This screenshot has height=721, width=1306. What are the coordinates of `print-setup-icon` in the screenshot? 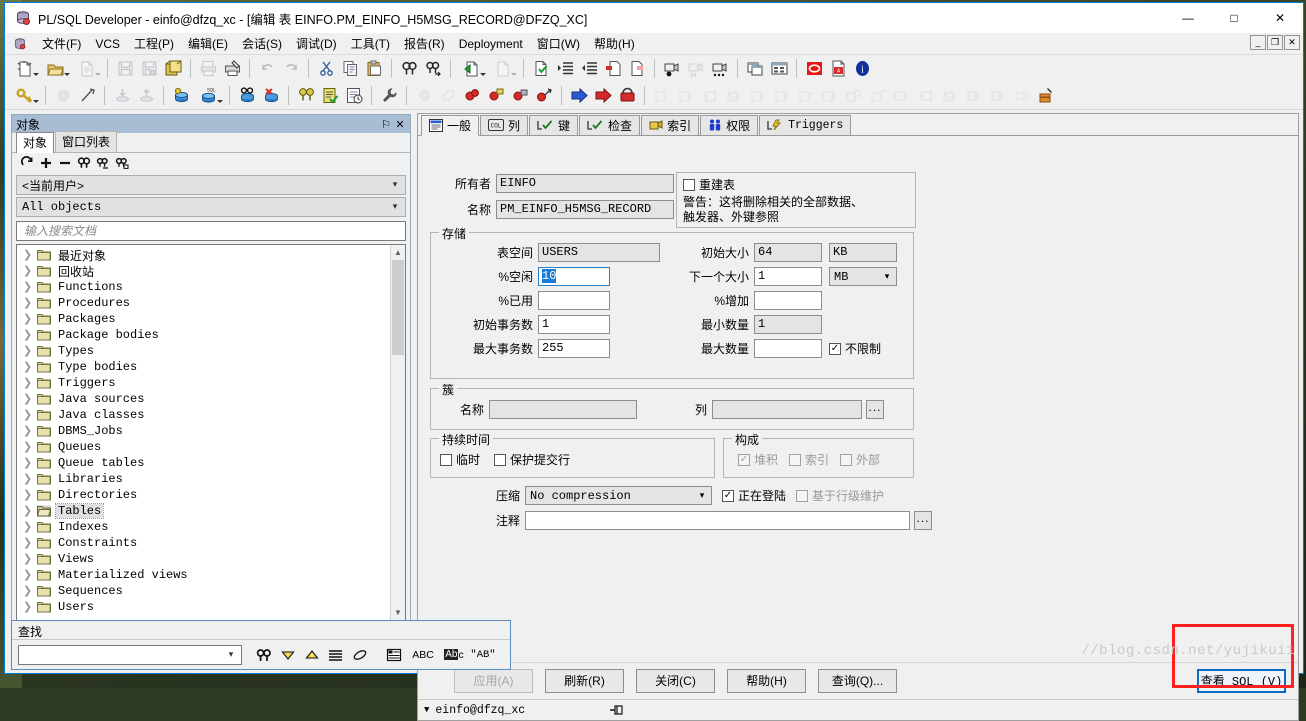 It's located at (232, 68).